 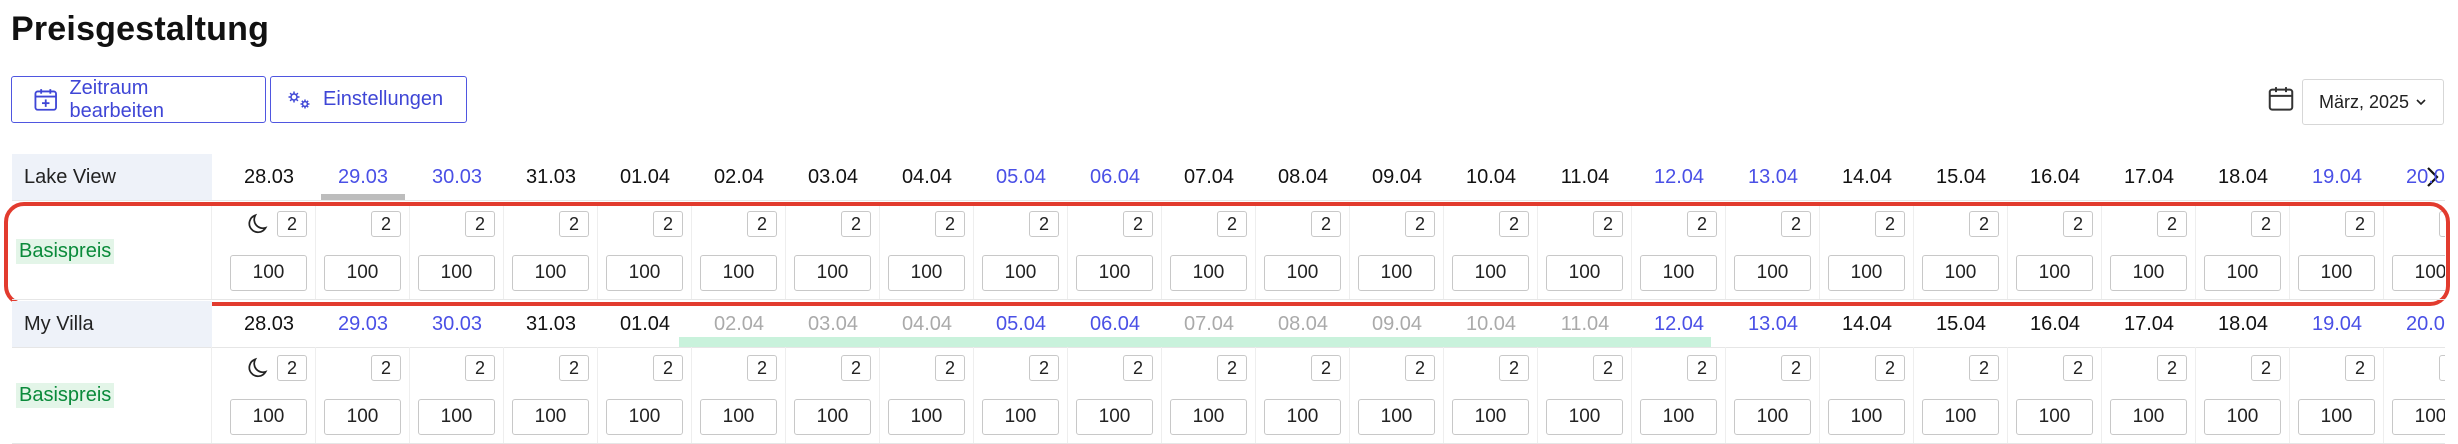 I want to click on date-header: 18.04, so click(x=2243, y=324).